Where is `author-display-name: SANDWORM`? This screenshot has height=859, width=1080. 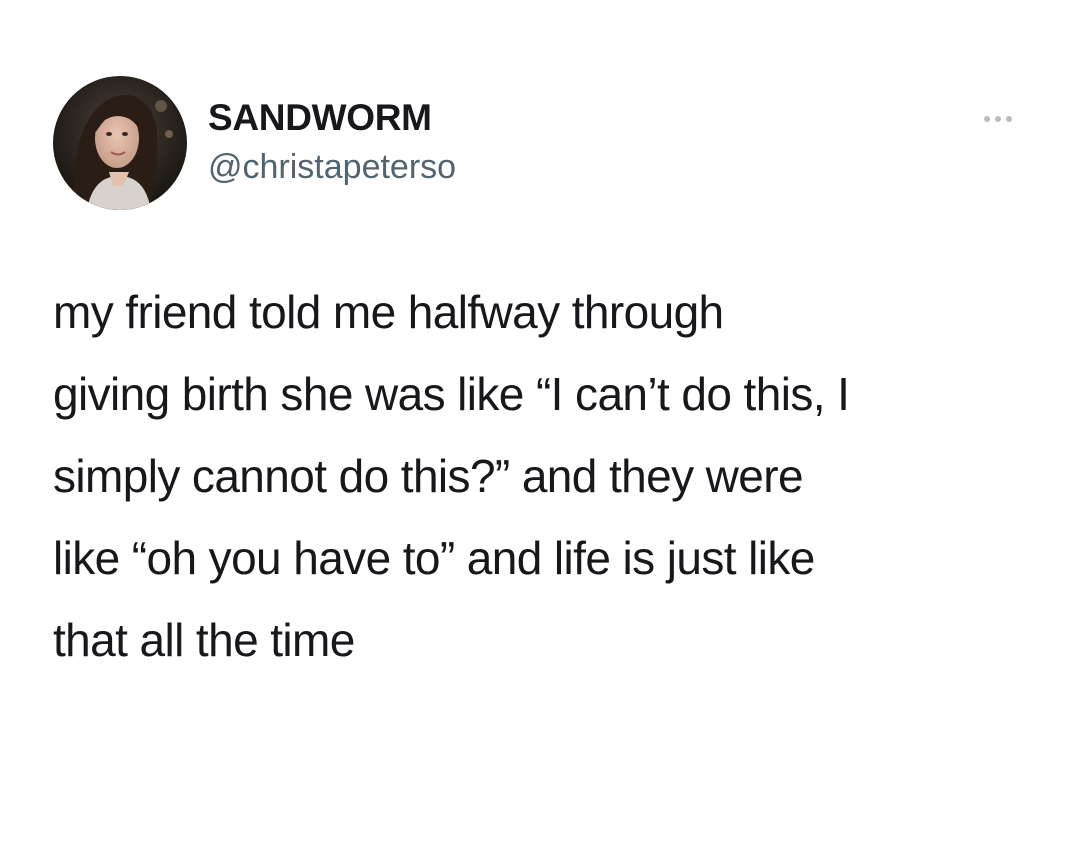 author-display-name: SANDWORM is located at coordinates (320, 118).